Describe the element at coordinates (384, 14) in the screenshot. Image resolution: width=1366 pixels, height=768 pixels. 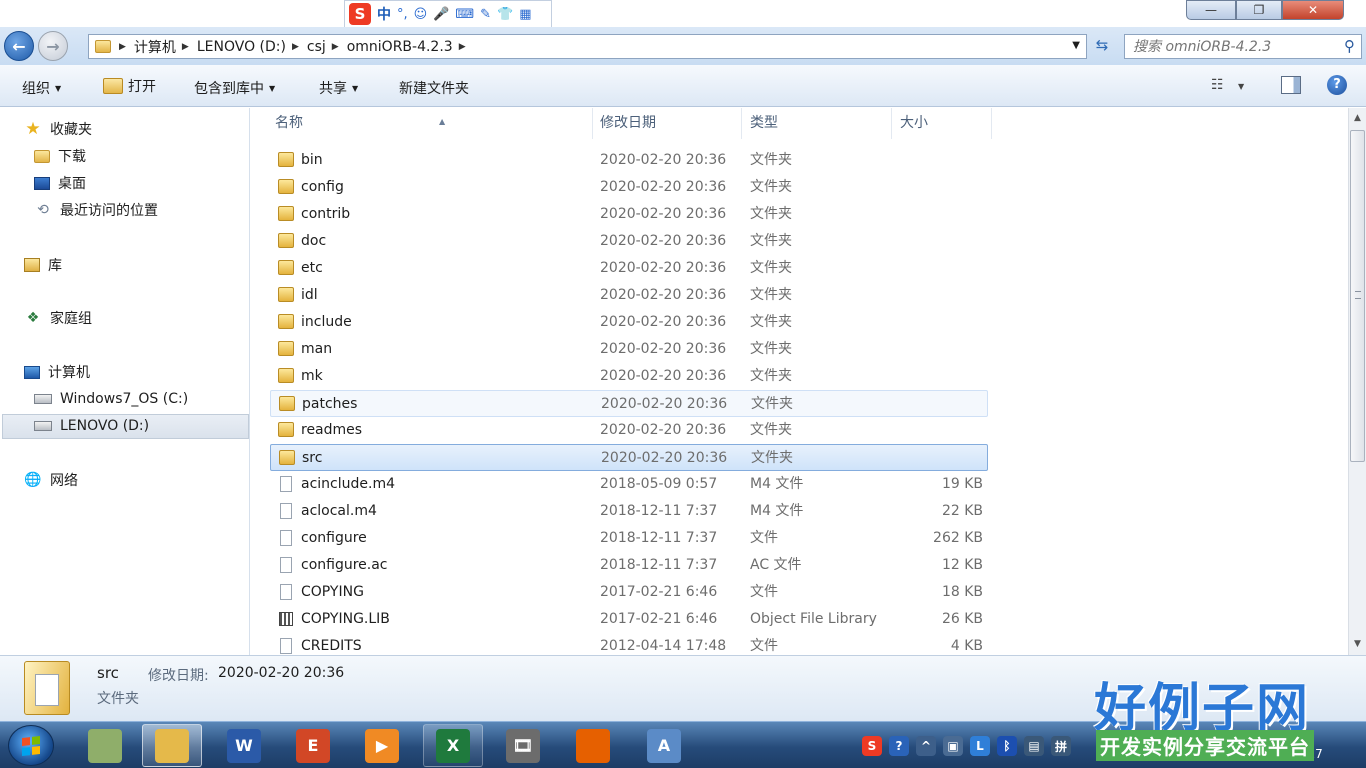
I see `ime-mode-toggle: 中` at that location.